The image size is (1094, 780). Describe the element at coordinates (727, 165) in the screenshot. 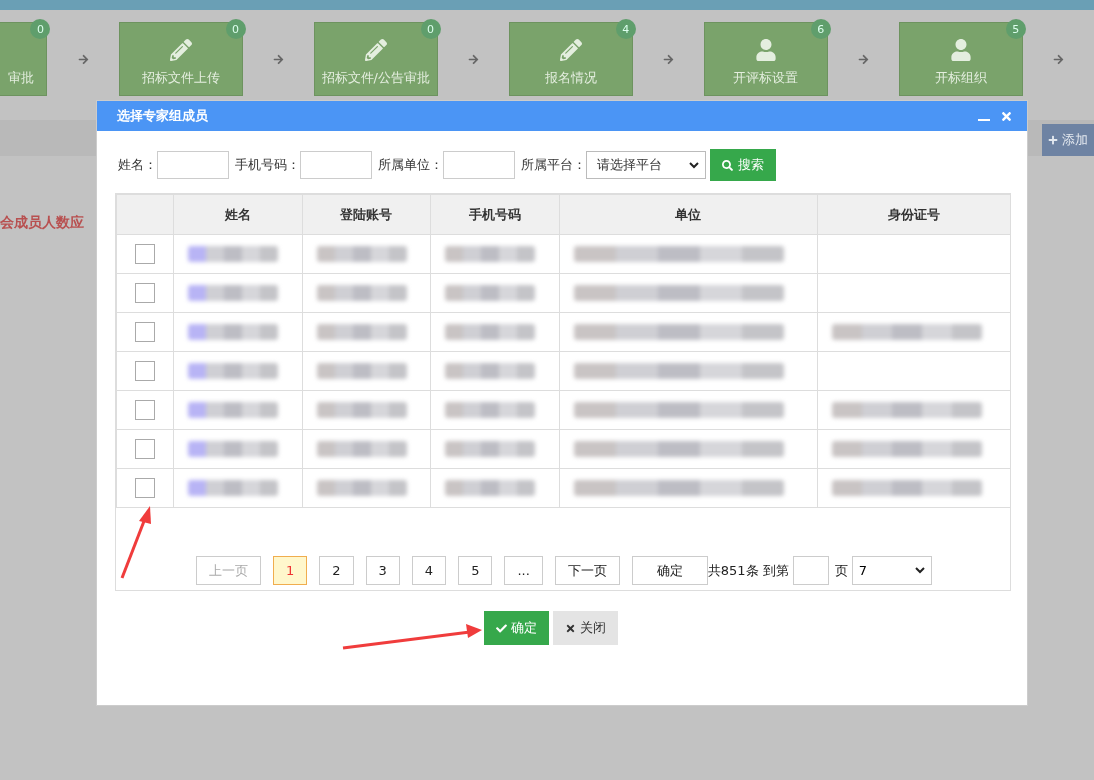

I see `search-icon` at that location.